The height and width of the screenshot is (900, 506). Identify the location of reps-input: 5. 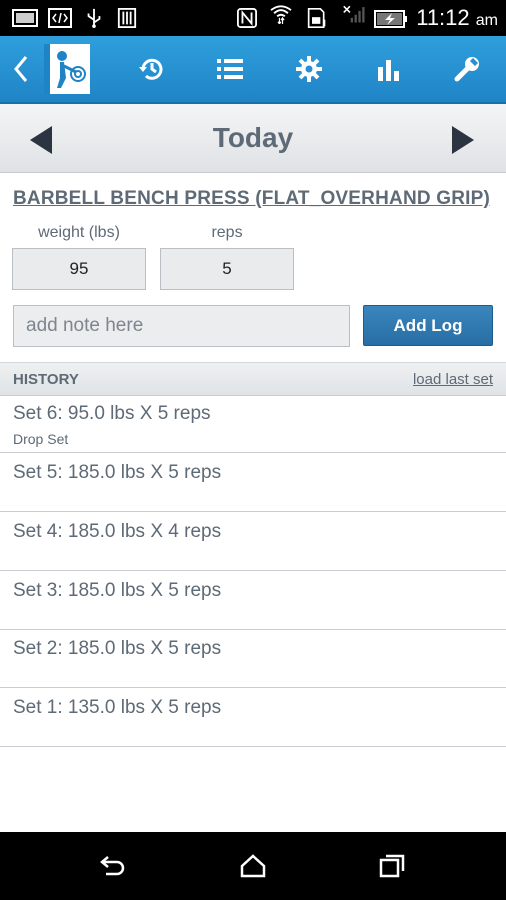
(227, 269).